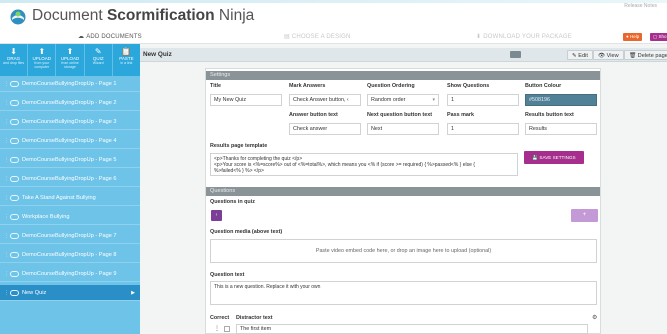 The image size is (667, 334). Describe the element at coordinates (543, 86) in the screenshot. I see `button-colour-label: Button Colour` at that location.